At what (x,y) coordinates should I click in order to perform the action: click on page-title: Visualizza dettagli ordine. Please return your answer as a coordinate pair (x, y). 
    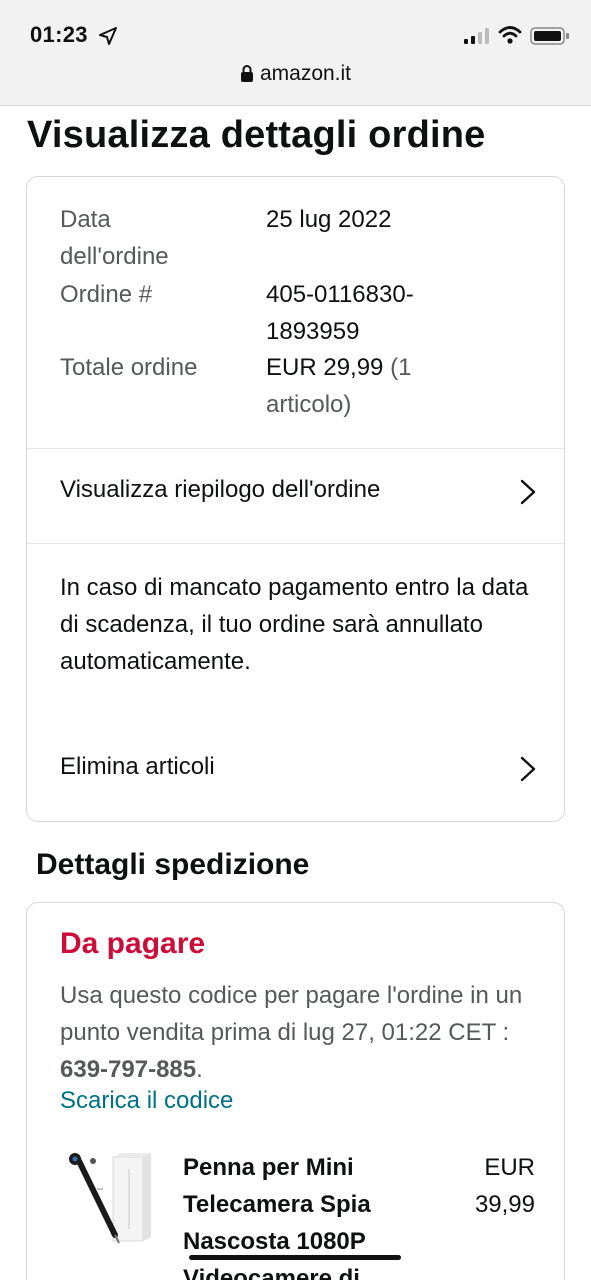
    Looking at the image, I should click on (256, 135).